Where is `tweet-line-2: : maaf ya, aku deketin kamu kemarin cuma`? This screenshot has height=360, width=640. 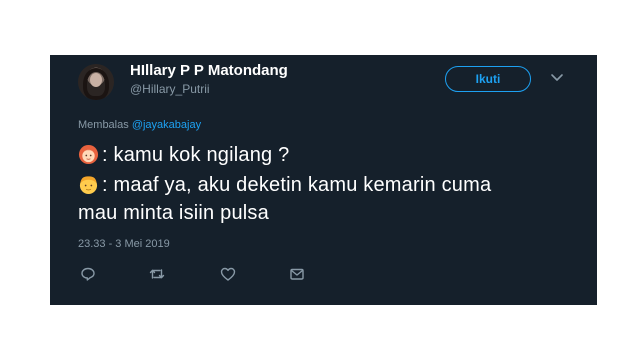
tweet-line-2: : maaf ya, aku deketin kamu kemarin cuma is located at coordinates (284, 185).